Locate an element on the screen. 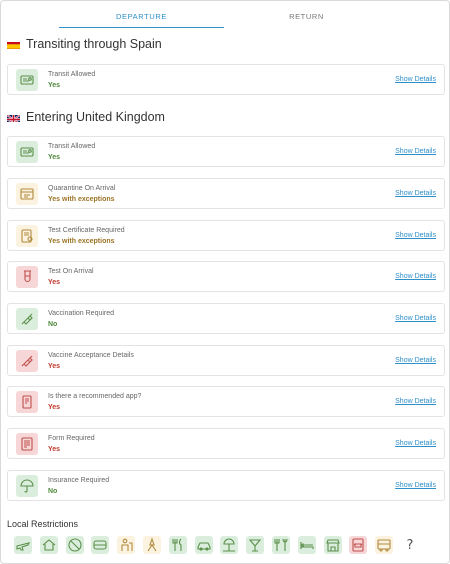 The image size is (450, 564). car-icon is located at coordinates (203, 545).